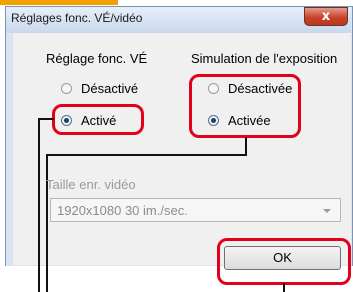 This screenshot has width=353, height=292. I want to click on close-button: x, so click(326, 16).